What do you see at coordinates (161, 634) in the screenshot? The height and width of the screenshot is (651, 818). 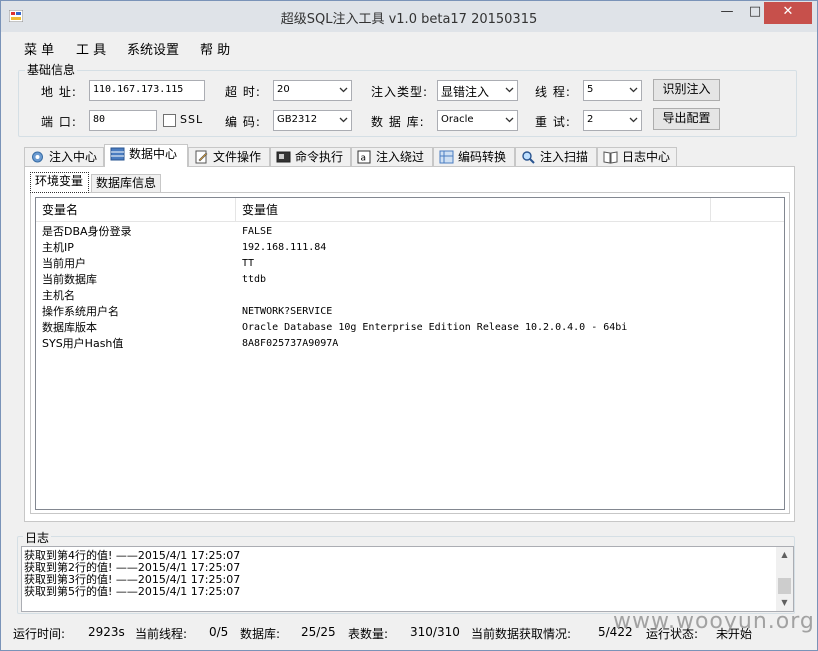 I see `threads-status-label: 当前线程:` at bounding box center [161, 634].